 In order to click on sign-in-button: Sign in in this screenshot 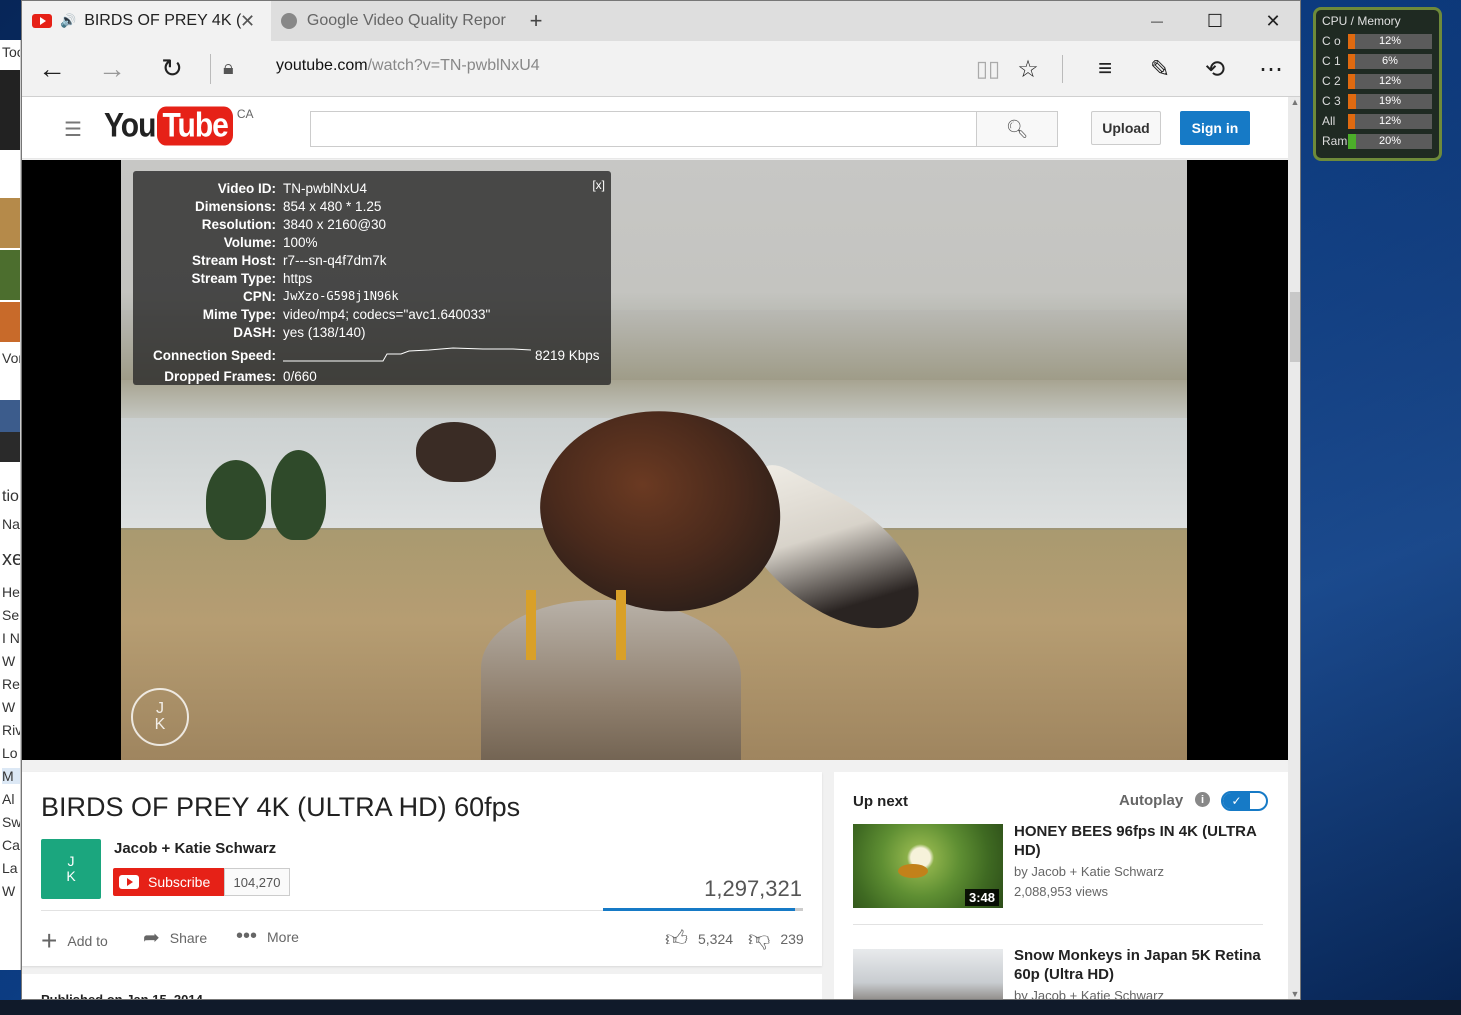, I will do `click(1215, 128)`.